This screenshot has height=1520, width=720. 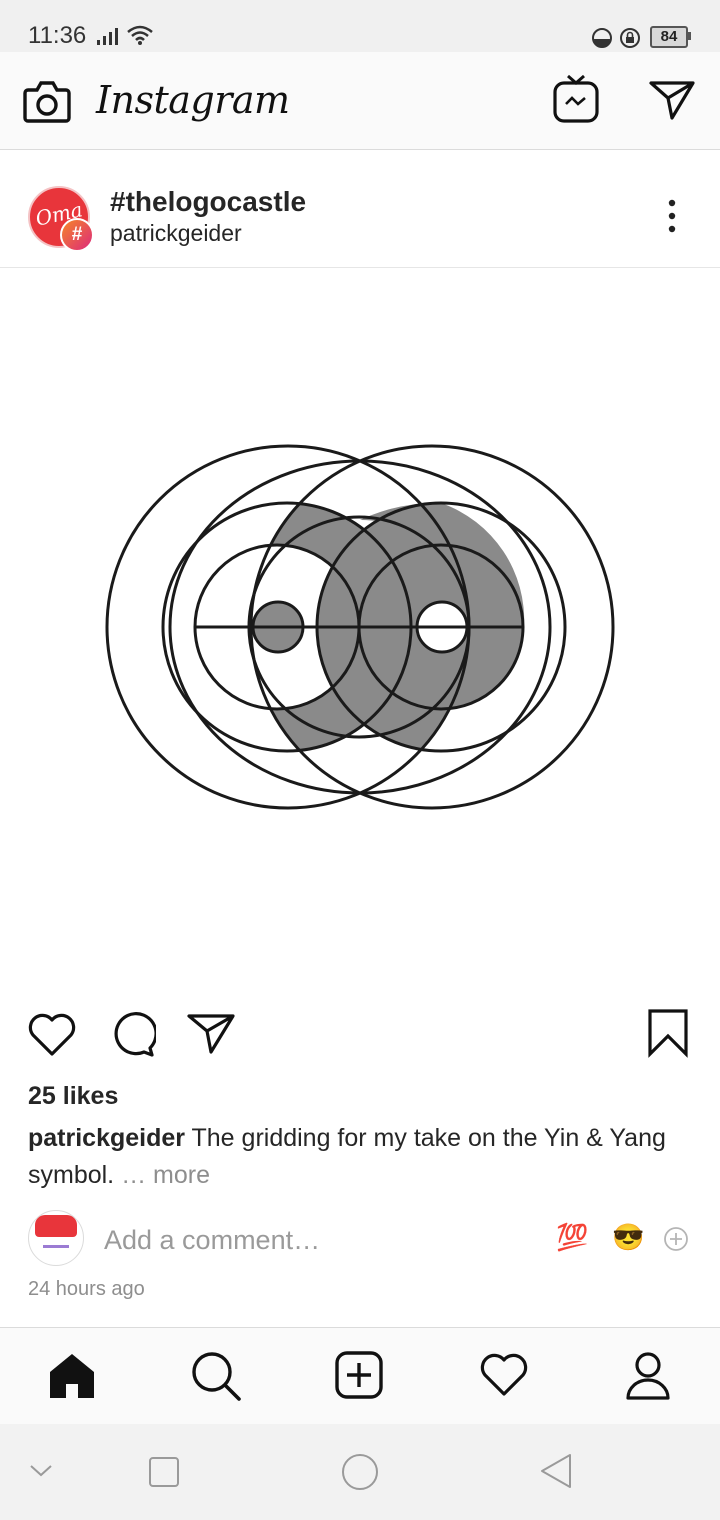 I want to click on likes-count: 25 likes, so click(x=73, y=1096).